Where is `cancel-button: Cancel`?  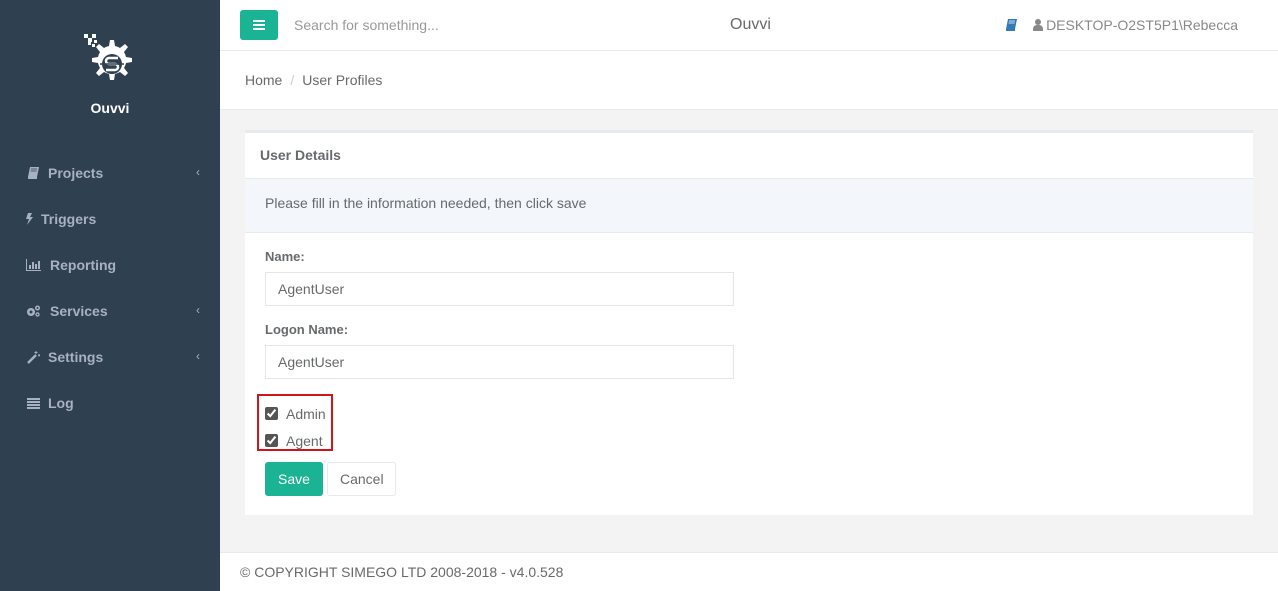
cancel-button: Cancel is located at coordinates (361, 479).